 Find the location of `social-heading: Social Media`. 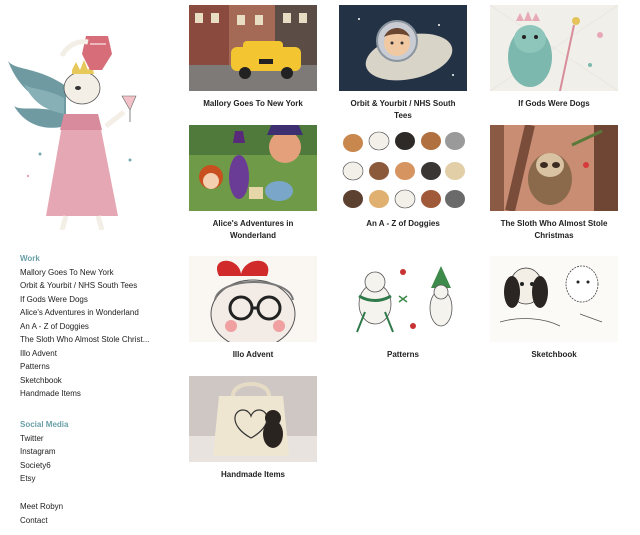

social-heading: Social Media is located at coordinates (44, 424).